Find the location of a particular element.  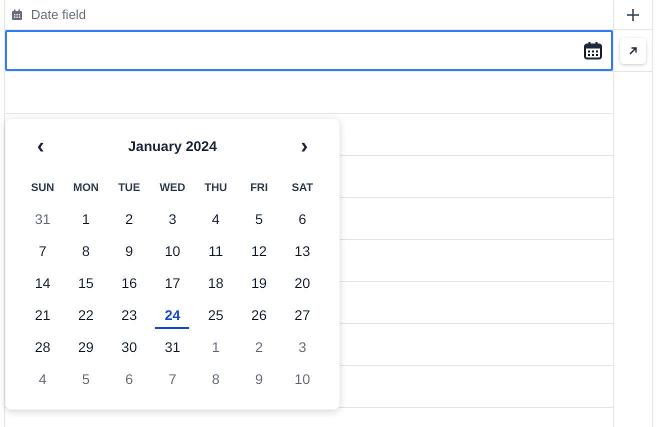

calendar-day: 26 is located at coordinates (259, 315).